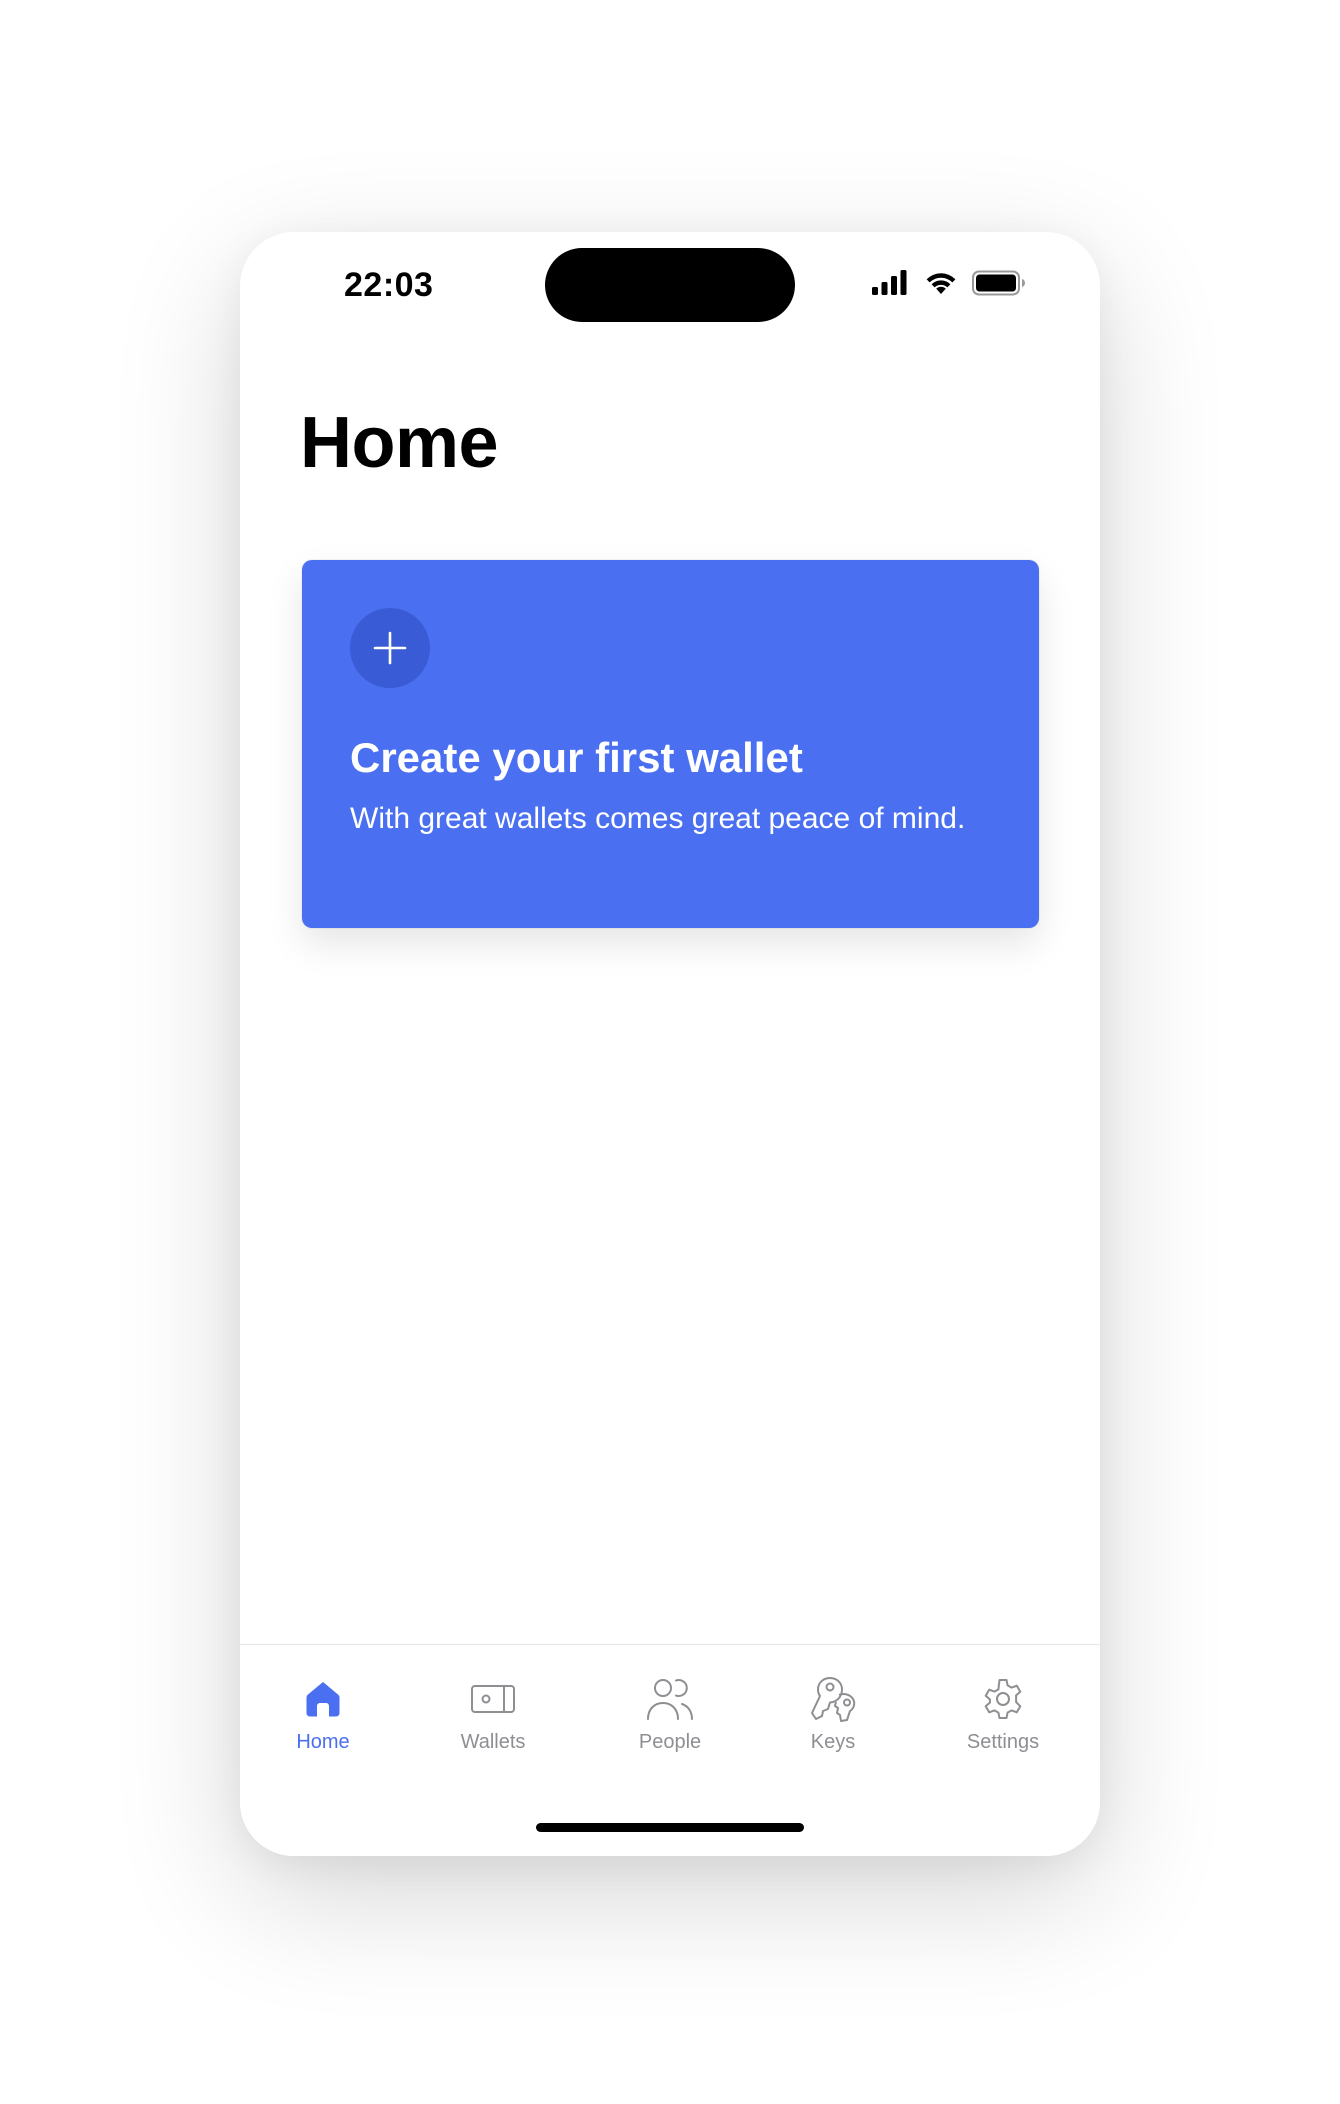 The image size is (1340, 2104). What do you see at coordinates (1003, 1699) in the screenshot?
I see `gear-icon` at bounding box center [1003, 1699].